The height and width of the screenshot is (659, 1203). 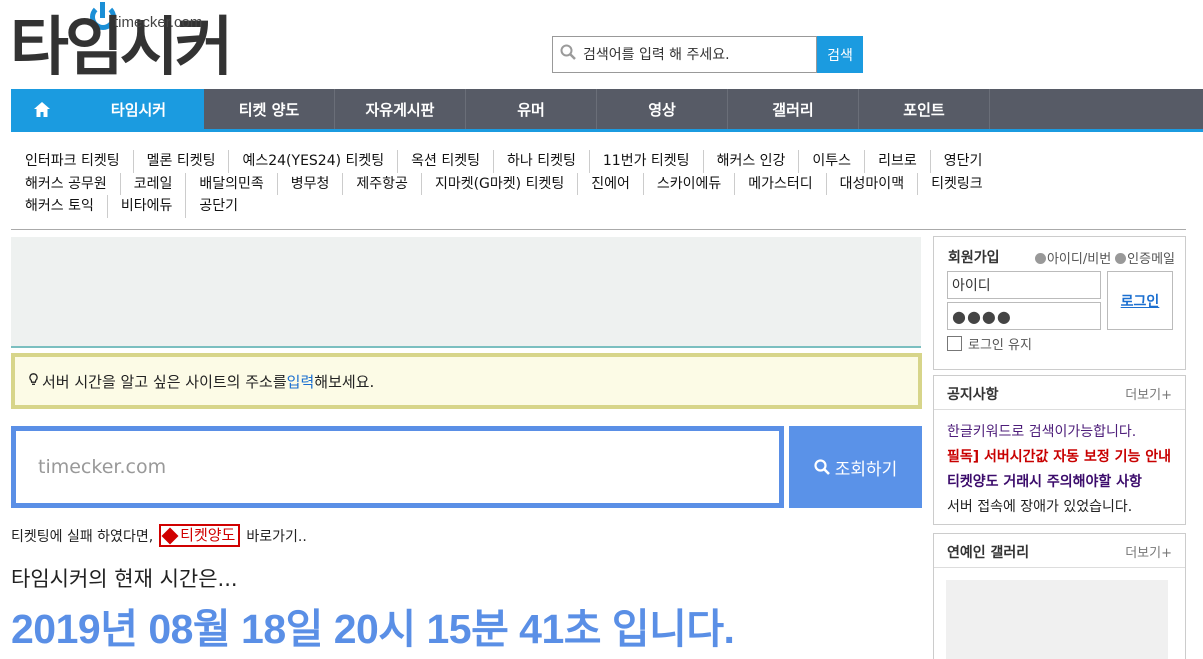 I want to click on nav-item-video: 영상, so click(x=662, y=109).